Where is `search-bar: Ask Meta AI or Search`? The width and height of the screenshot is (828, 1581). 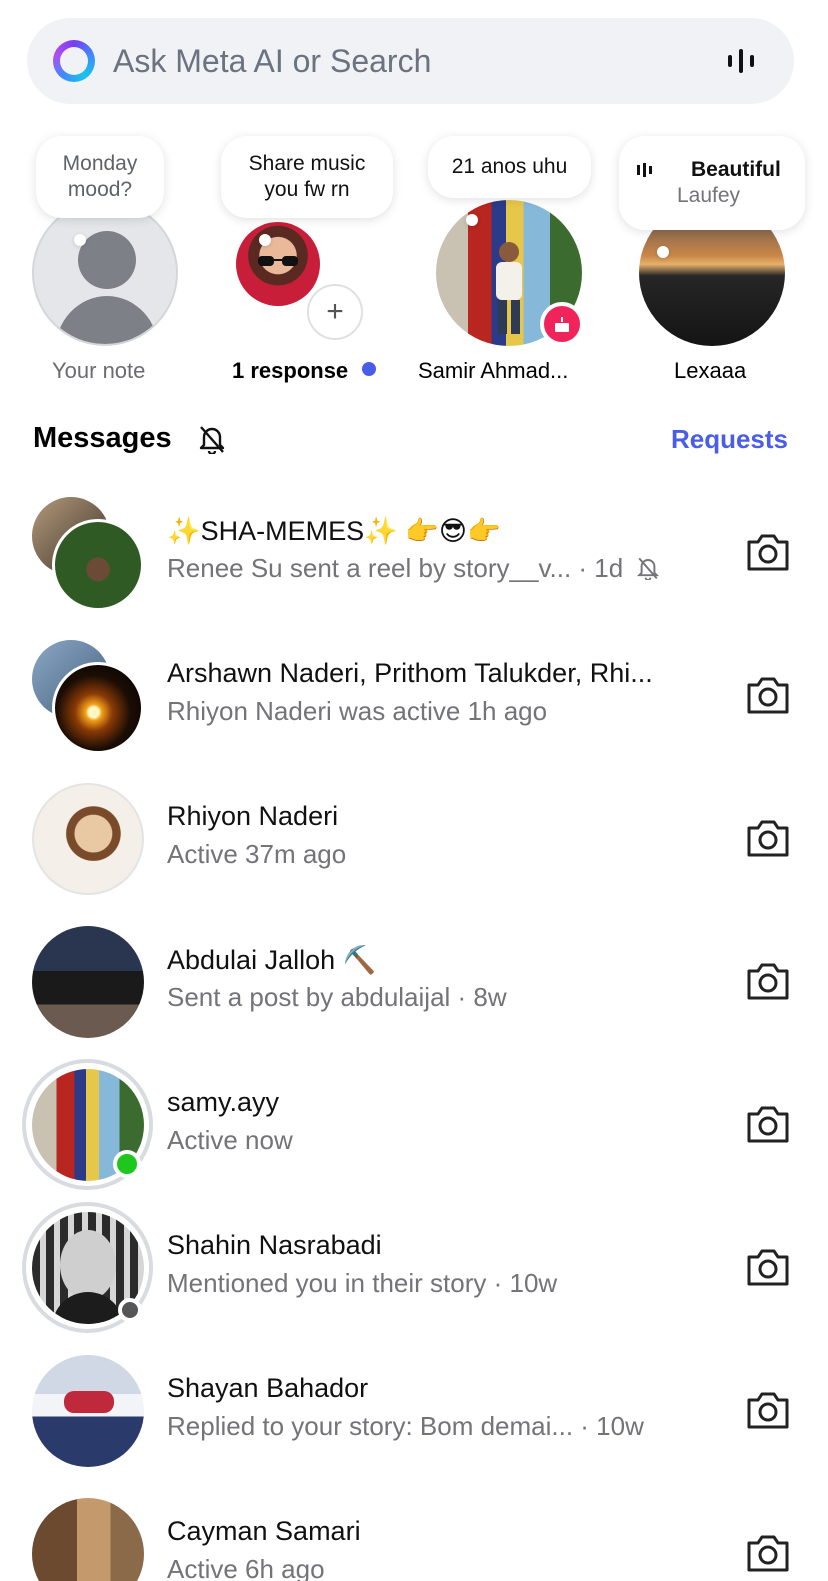 search-bar: Ask Meta AI or Search is located at coordinates (410, 61).